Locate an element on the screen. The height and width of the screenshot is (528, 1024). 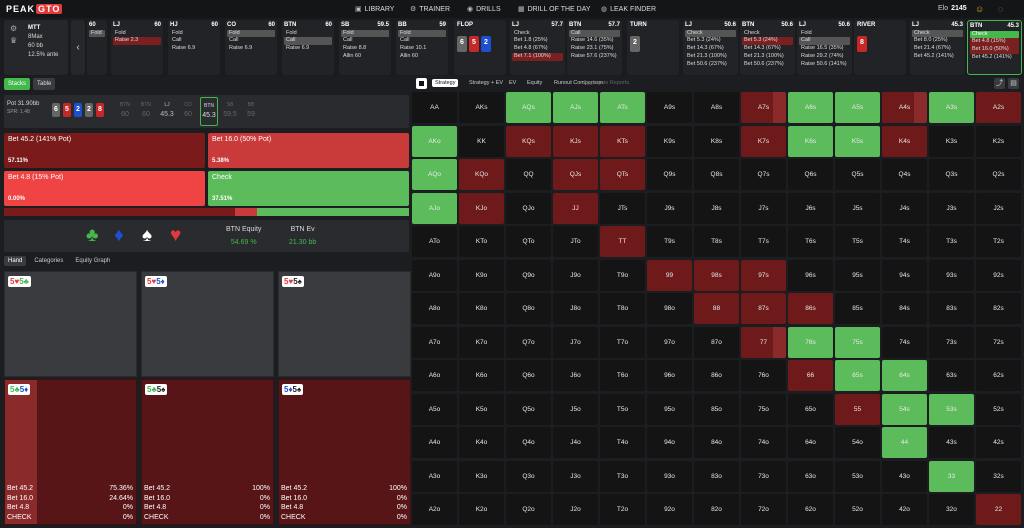
range-cell: 33 is located at coordinates (951, 476).